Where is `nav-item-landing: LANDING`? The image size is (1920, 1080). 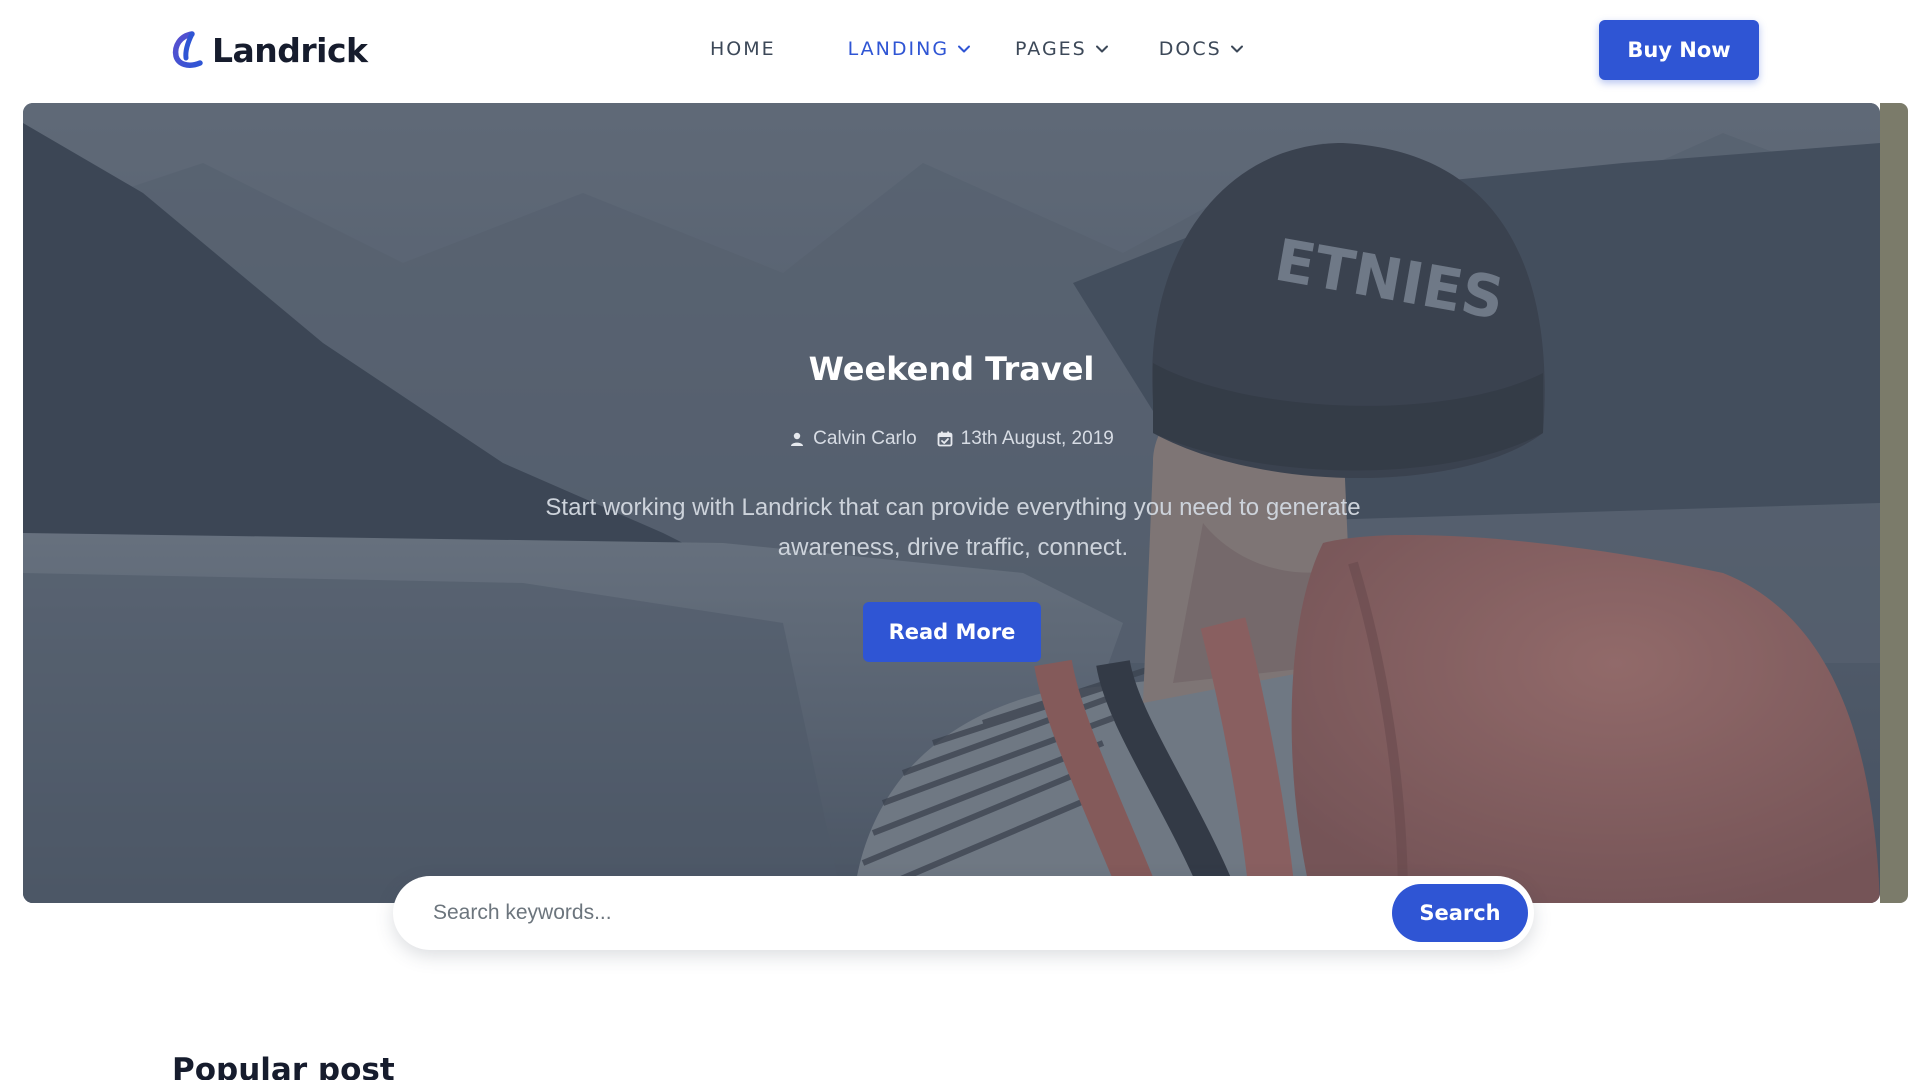 nav-item-landing: LANDING is located at coordinates (909, 49).